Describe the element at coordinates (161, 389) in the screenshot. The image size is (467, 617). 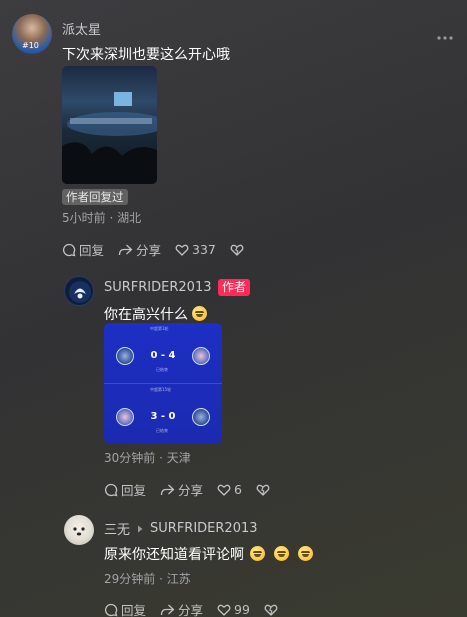
I see `match-header: 中超第15轮` at that location.